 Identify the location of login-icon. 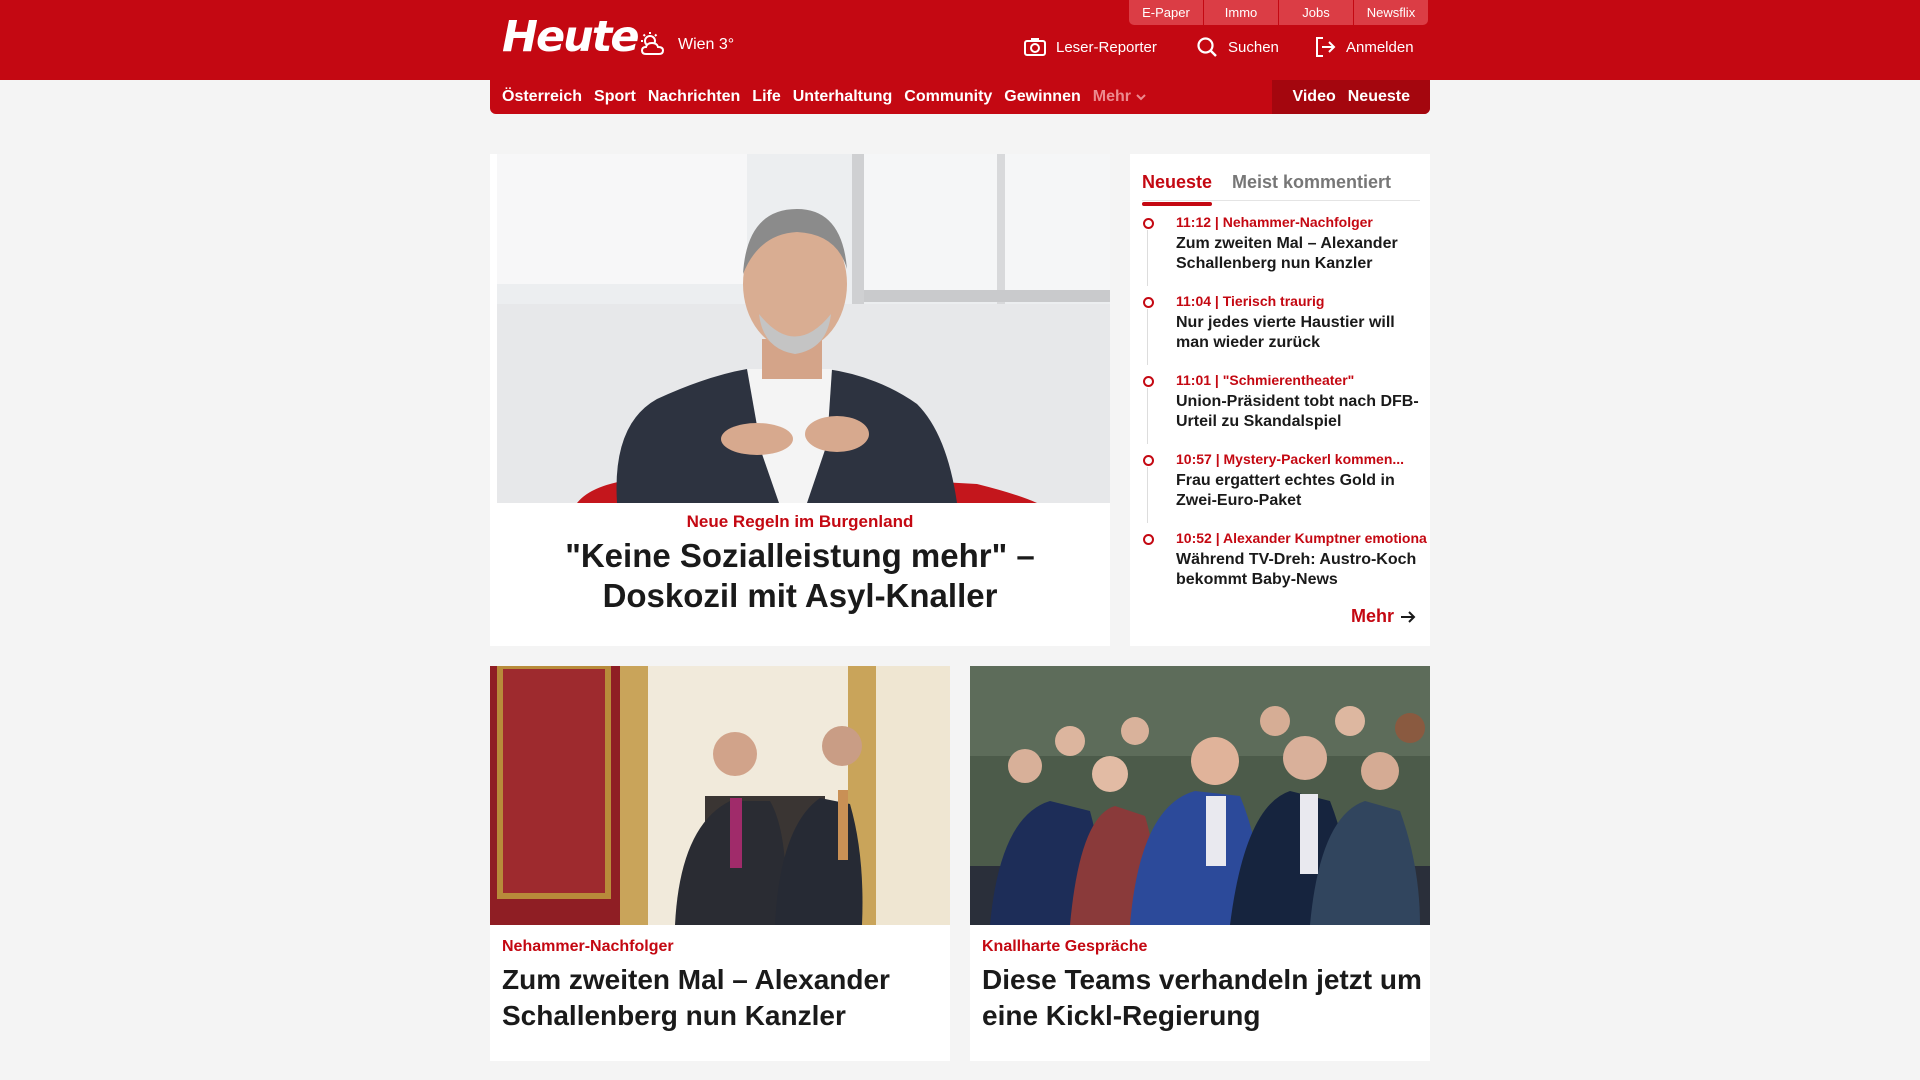
(1326, 47).